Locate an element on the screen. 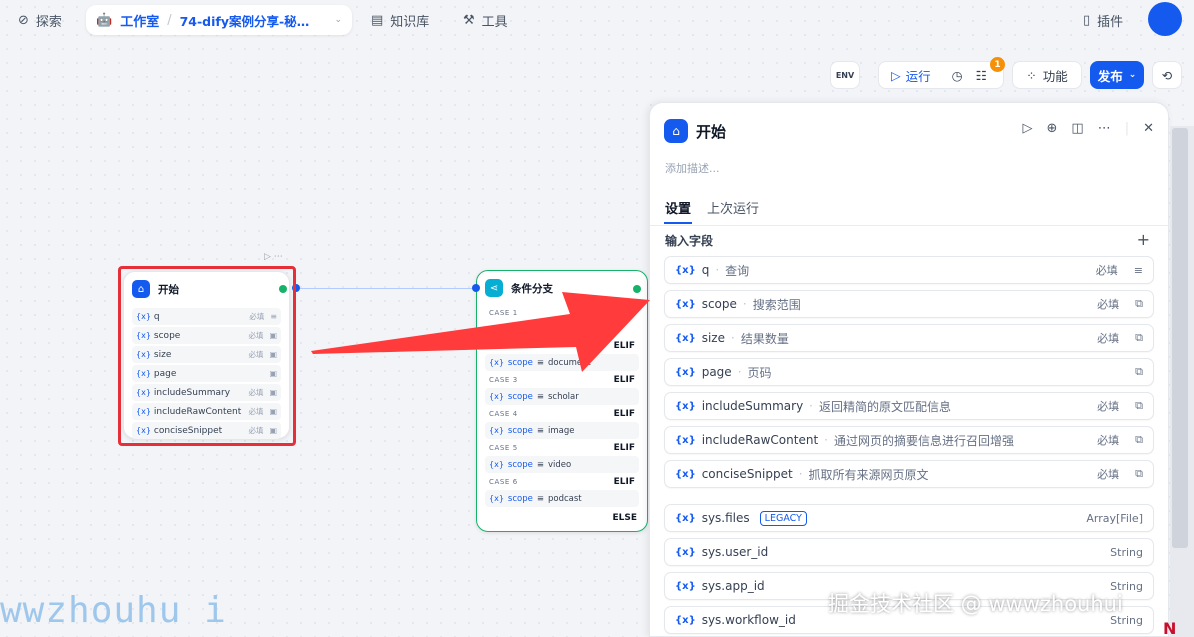  field-name: includeRawContent is located at coordinates (760, 440).